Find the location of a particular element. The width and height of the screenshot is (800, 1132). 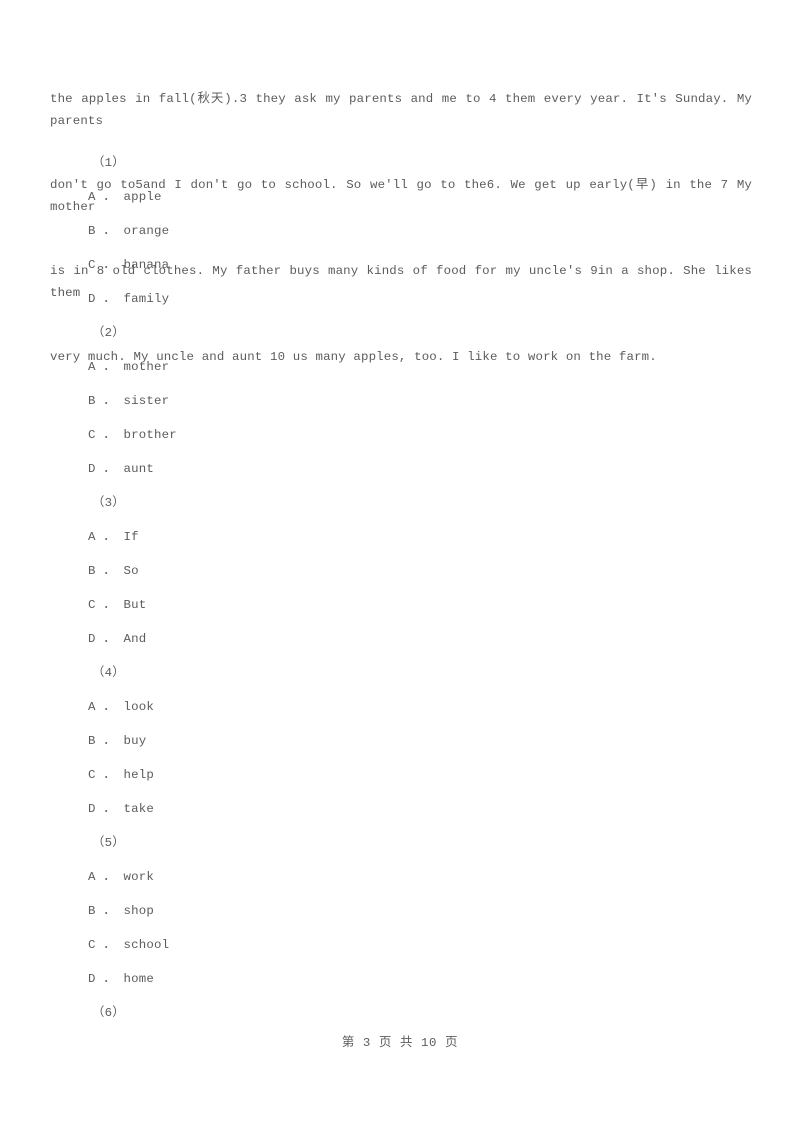

option-c: C ． school is located at coordinates (400, 945).